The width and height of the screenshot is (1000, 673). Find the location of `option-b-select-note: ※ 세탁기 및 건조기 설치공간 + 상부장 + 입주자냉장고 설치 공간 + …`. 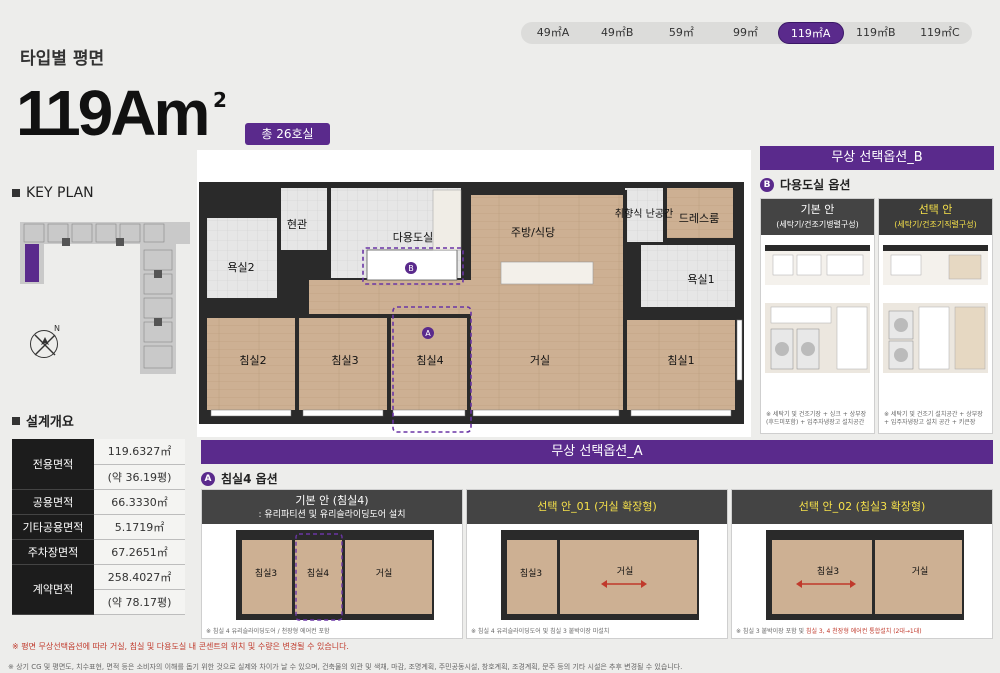

option-b-select-note: ※ 세탁기 및 건조기 설치공간 + 상부장 + 입주자냉장고 설치 공간 + … is located at coordinates (933, 418).